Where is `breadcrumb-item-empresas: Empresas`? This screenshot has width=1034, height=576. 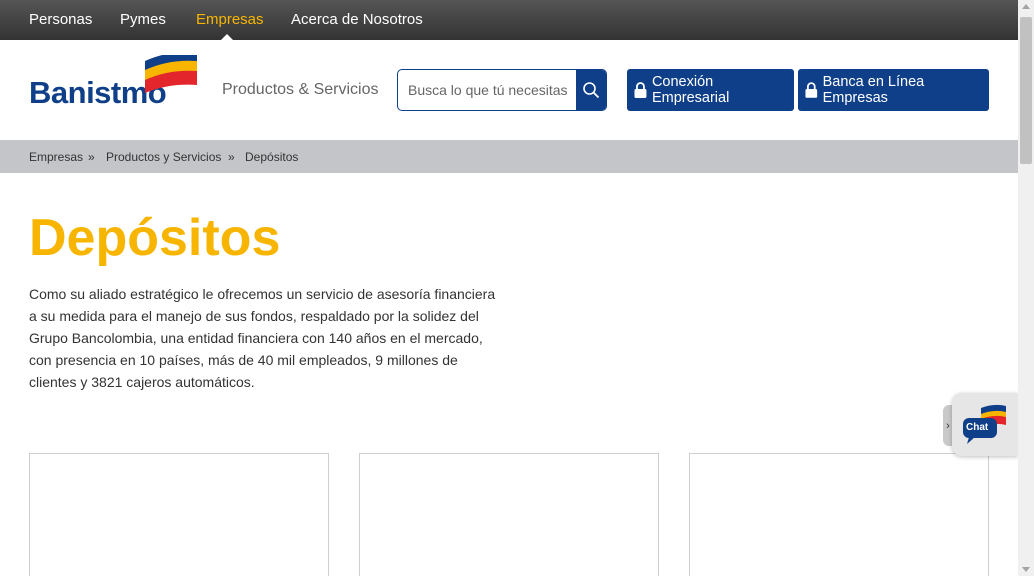 breadcrumb-item-empresas: Empresas is located at coordinates (56, 157).